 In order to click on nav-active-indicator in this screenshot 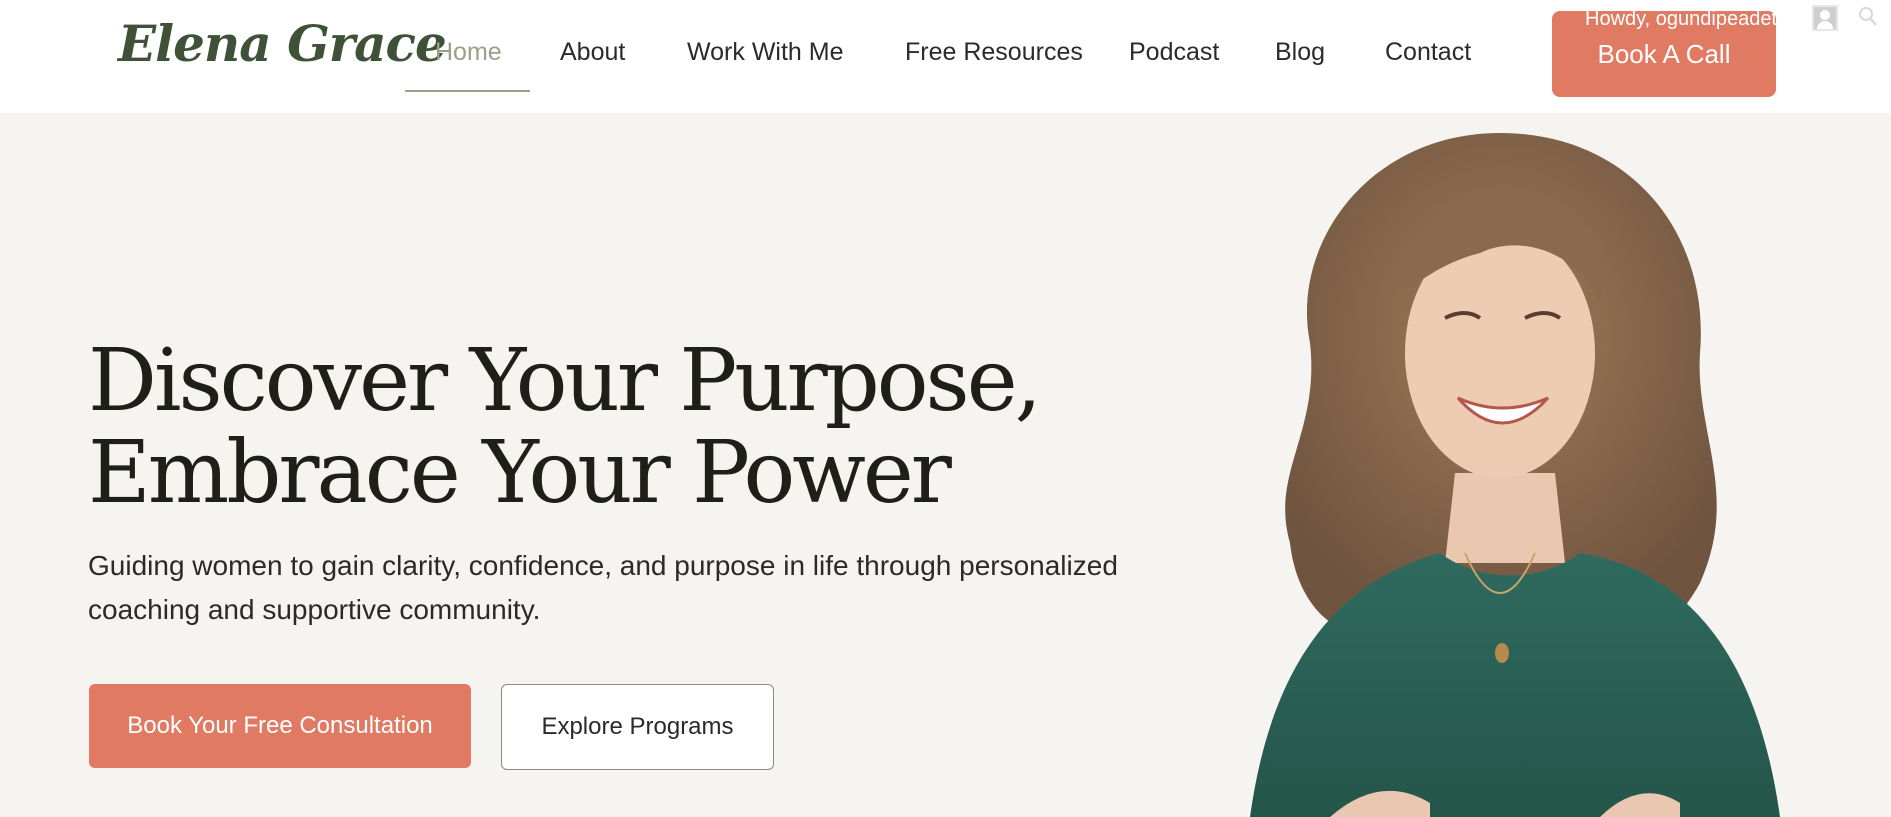, I will do `click(467, 91)`.